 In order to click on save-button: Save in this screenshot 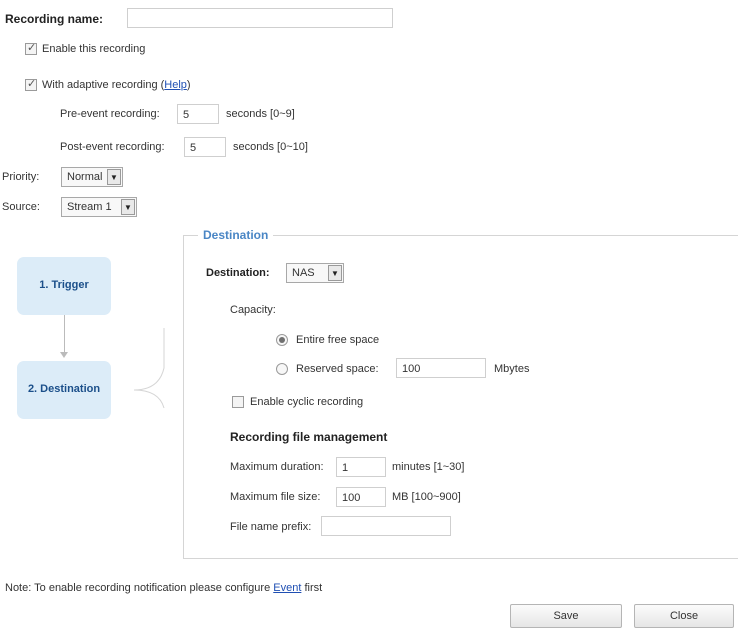, I will do `click(566, 616)`.